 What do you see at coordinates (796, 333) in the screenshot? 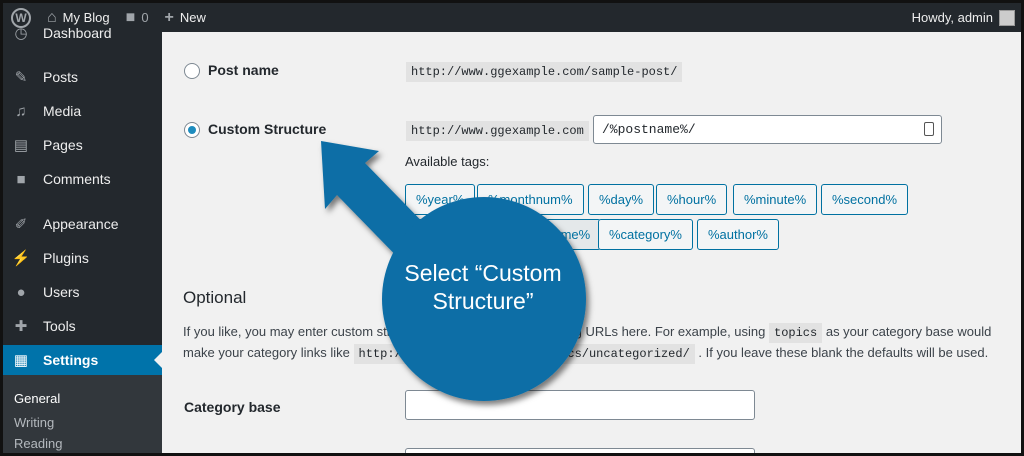
I see `example-code: topics` at bounding box center [796, 333].